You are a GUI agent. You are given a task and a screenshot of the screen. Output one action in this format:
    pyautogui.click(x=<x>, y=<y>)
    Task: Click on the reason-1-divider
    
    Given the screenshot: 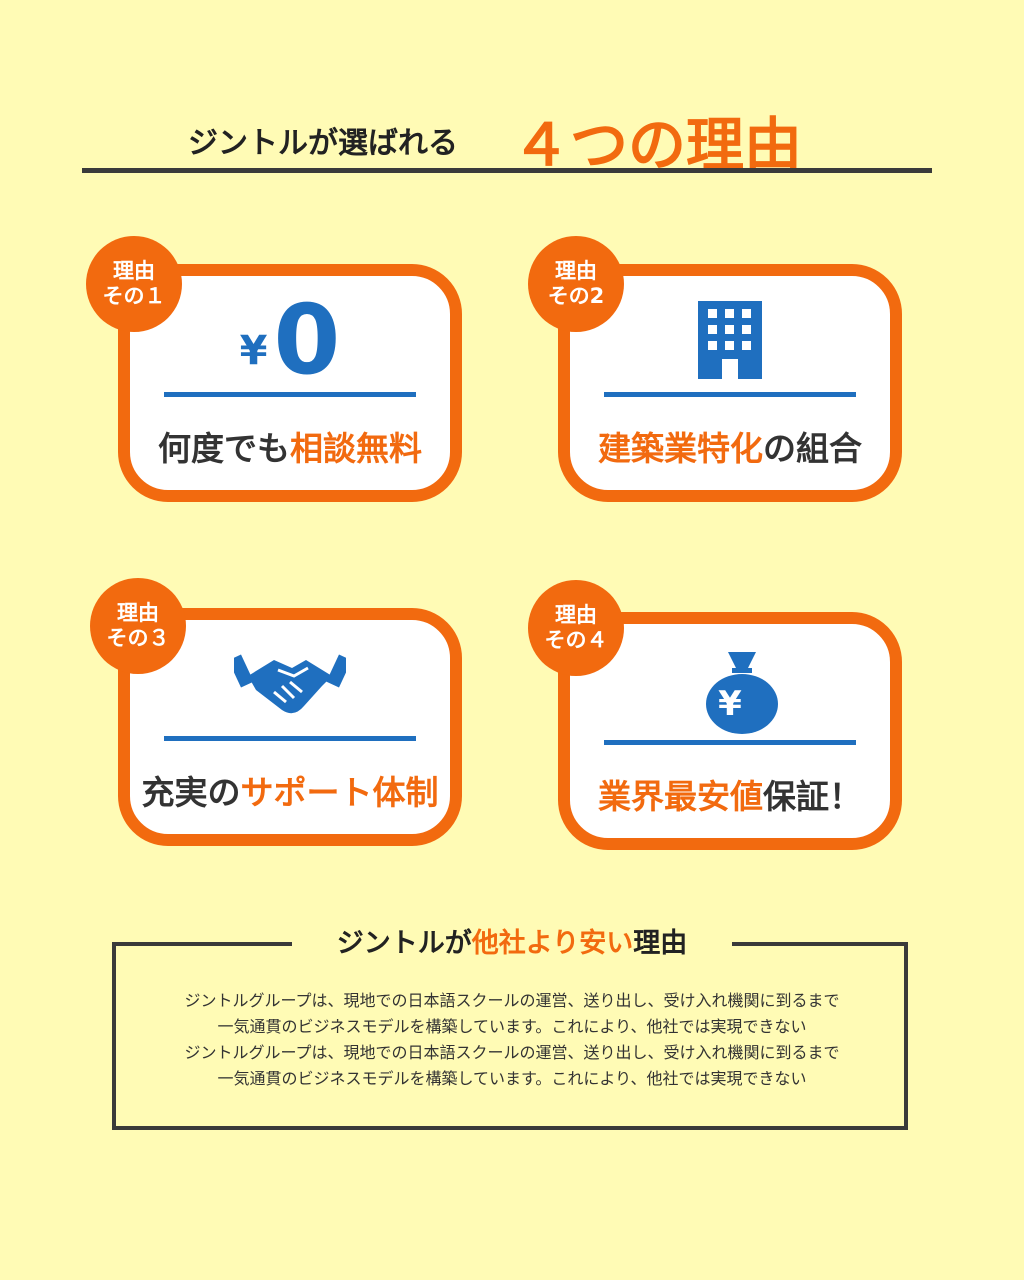 What is the action you would take?
    pyautogui.click(x=290, y=394)
    